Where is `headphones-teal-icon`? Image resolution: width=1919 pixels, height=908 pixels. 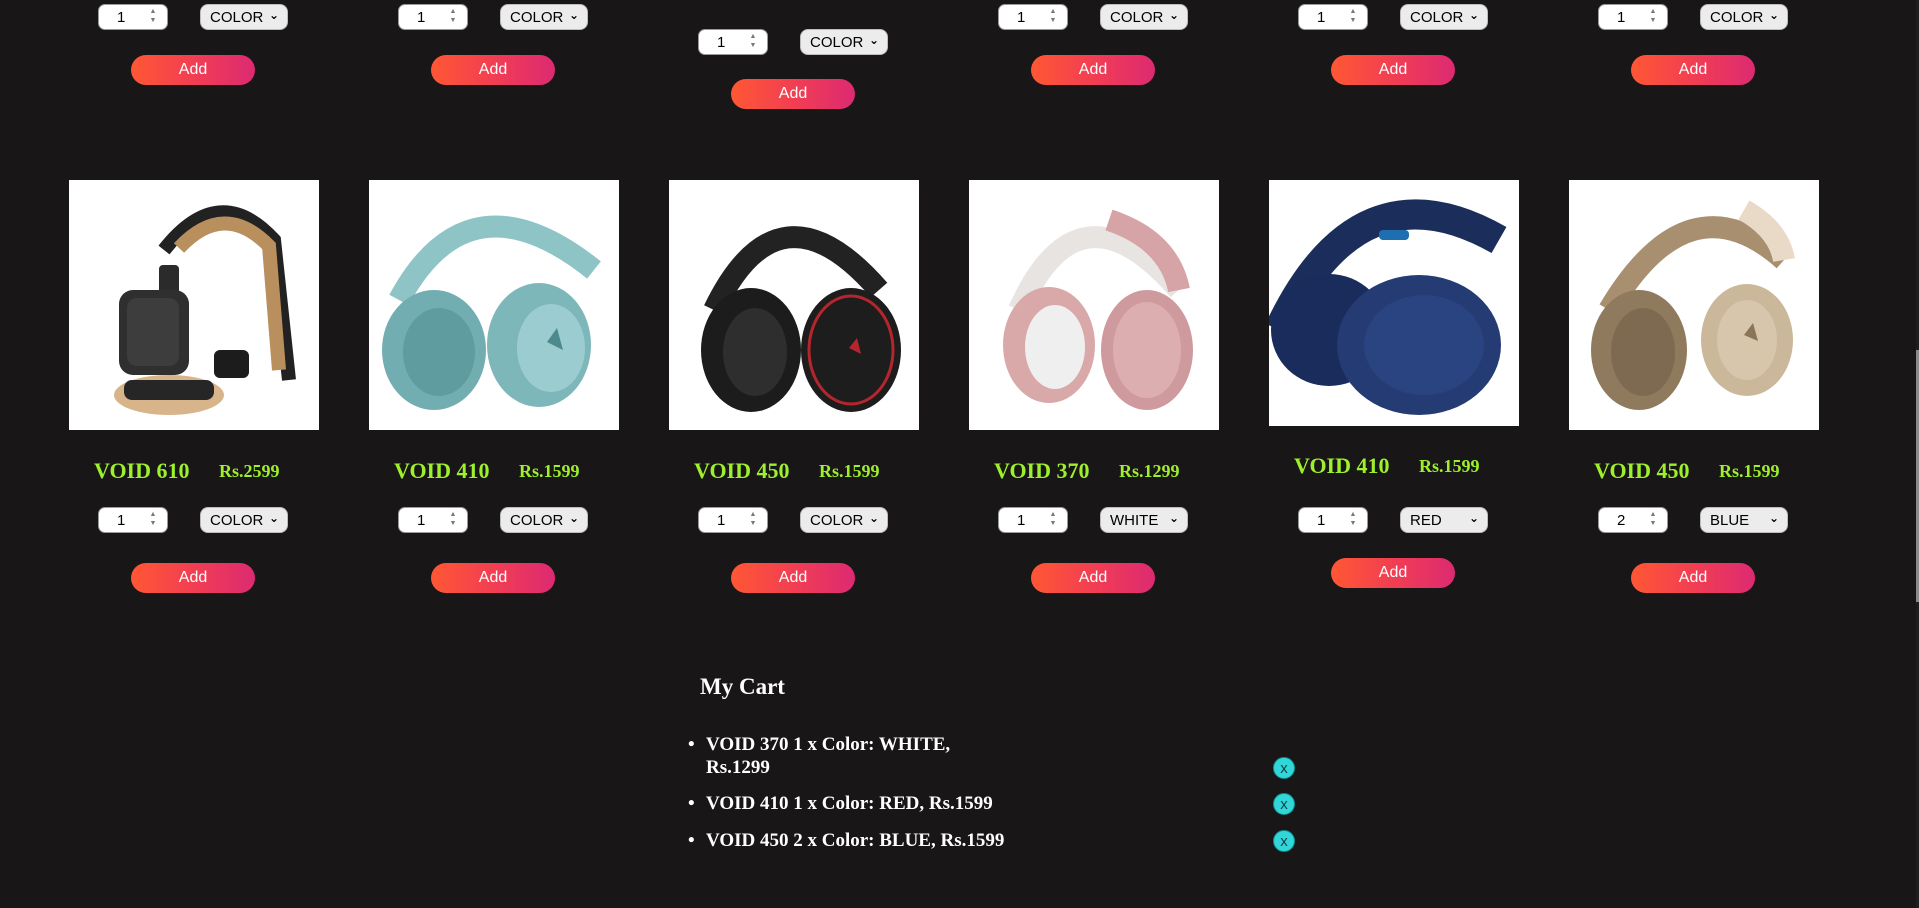 headphones-teal-icon is located at coordinates (491, 312).